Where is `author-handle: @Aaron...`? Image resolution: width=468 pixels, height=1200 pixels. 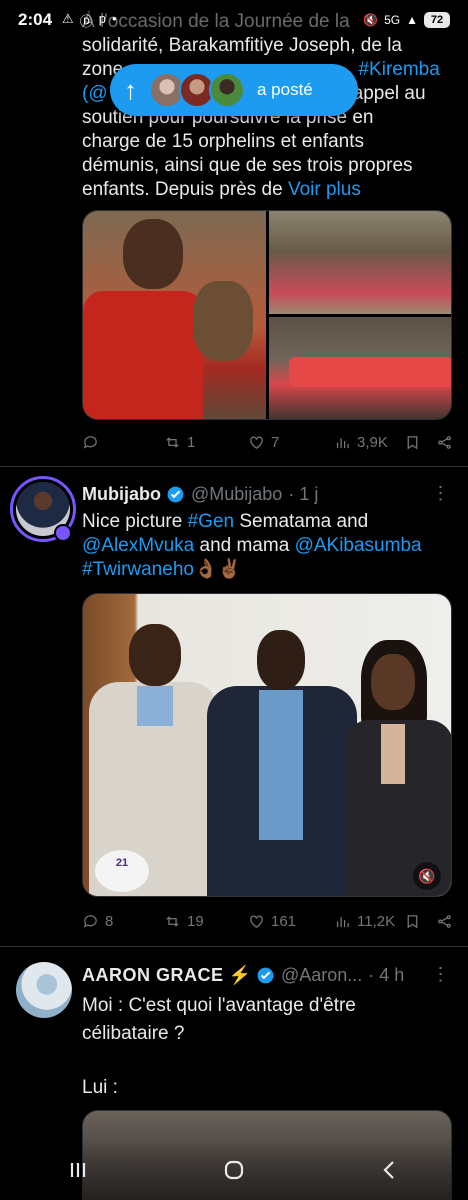 author-handle: @Aaron... is located at coordinates (321, 975).